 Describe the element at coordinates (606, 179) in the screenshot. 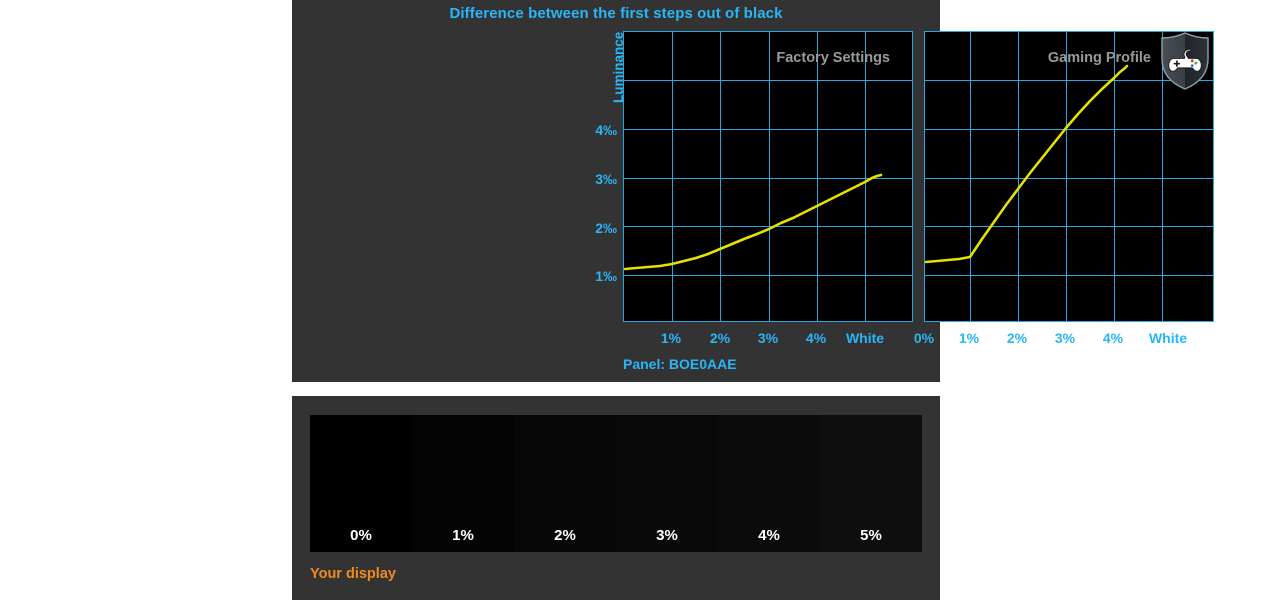

I see `y-tick-3: 3‰` at that location.